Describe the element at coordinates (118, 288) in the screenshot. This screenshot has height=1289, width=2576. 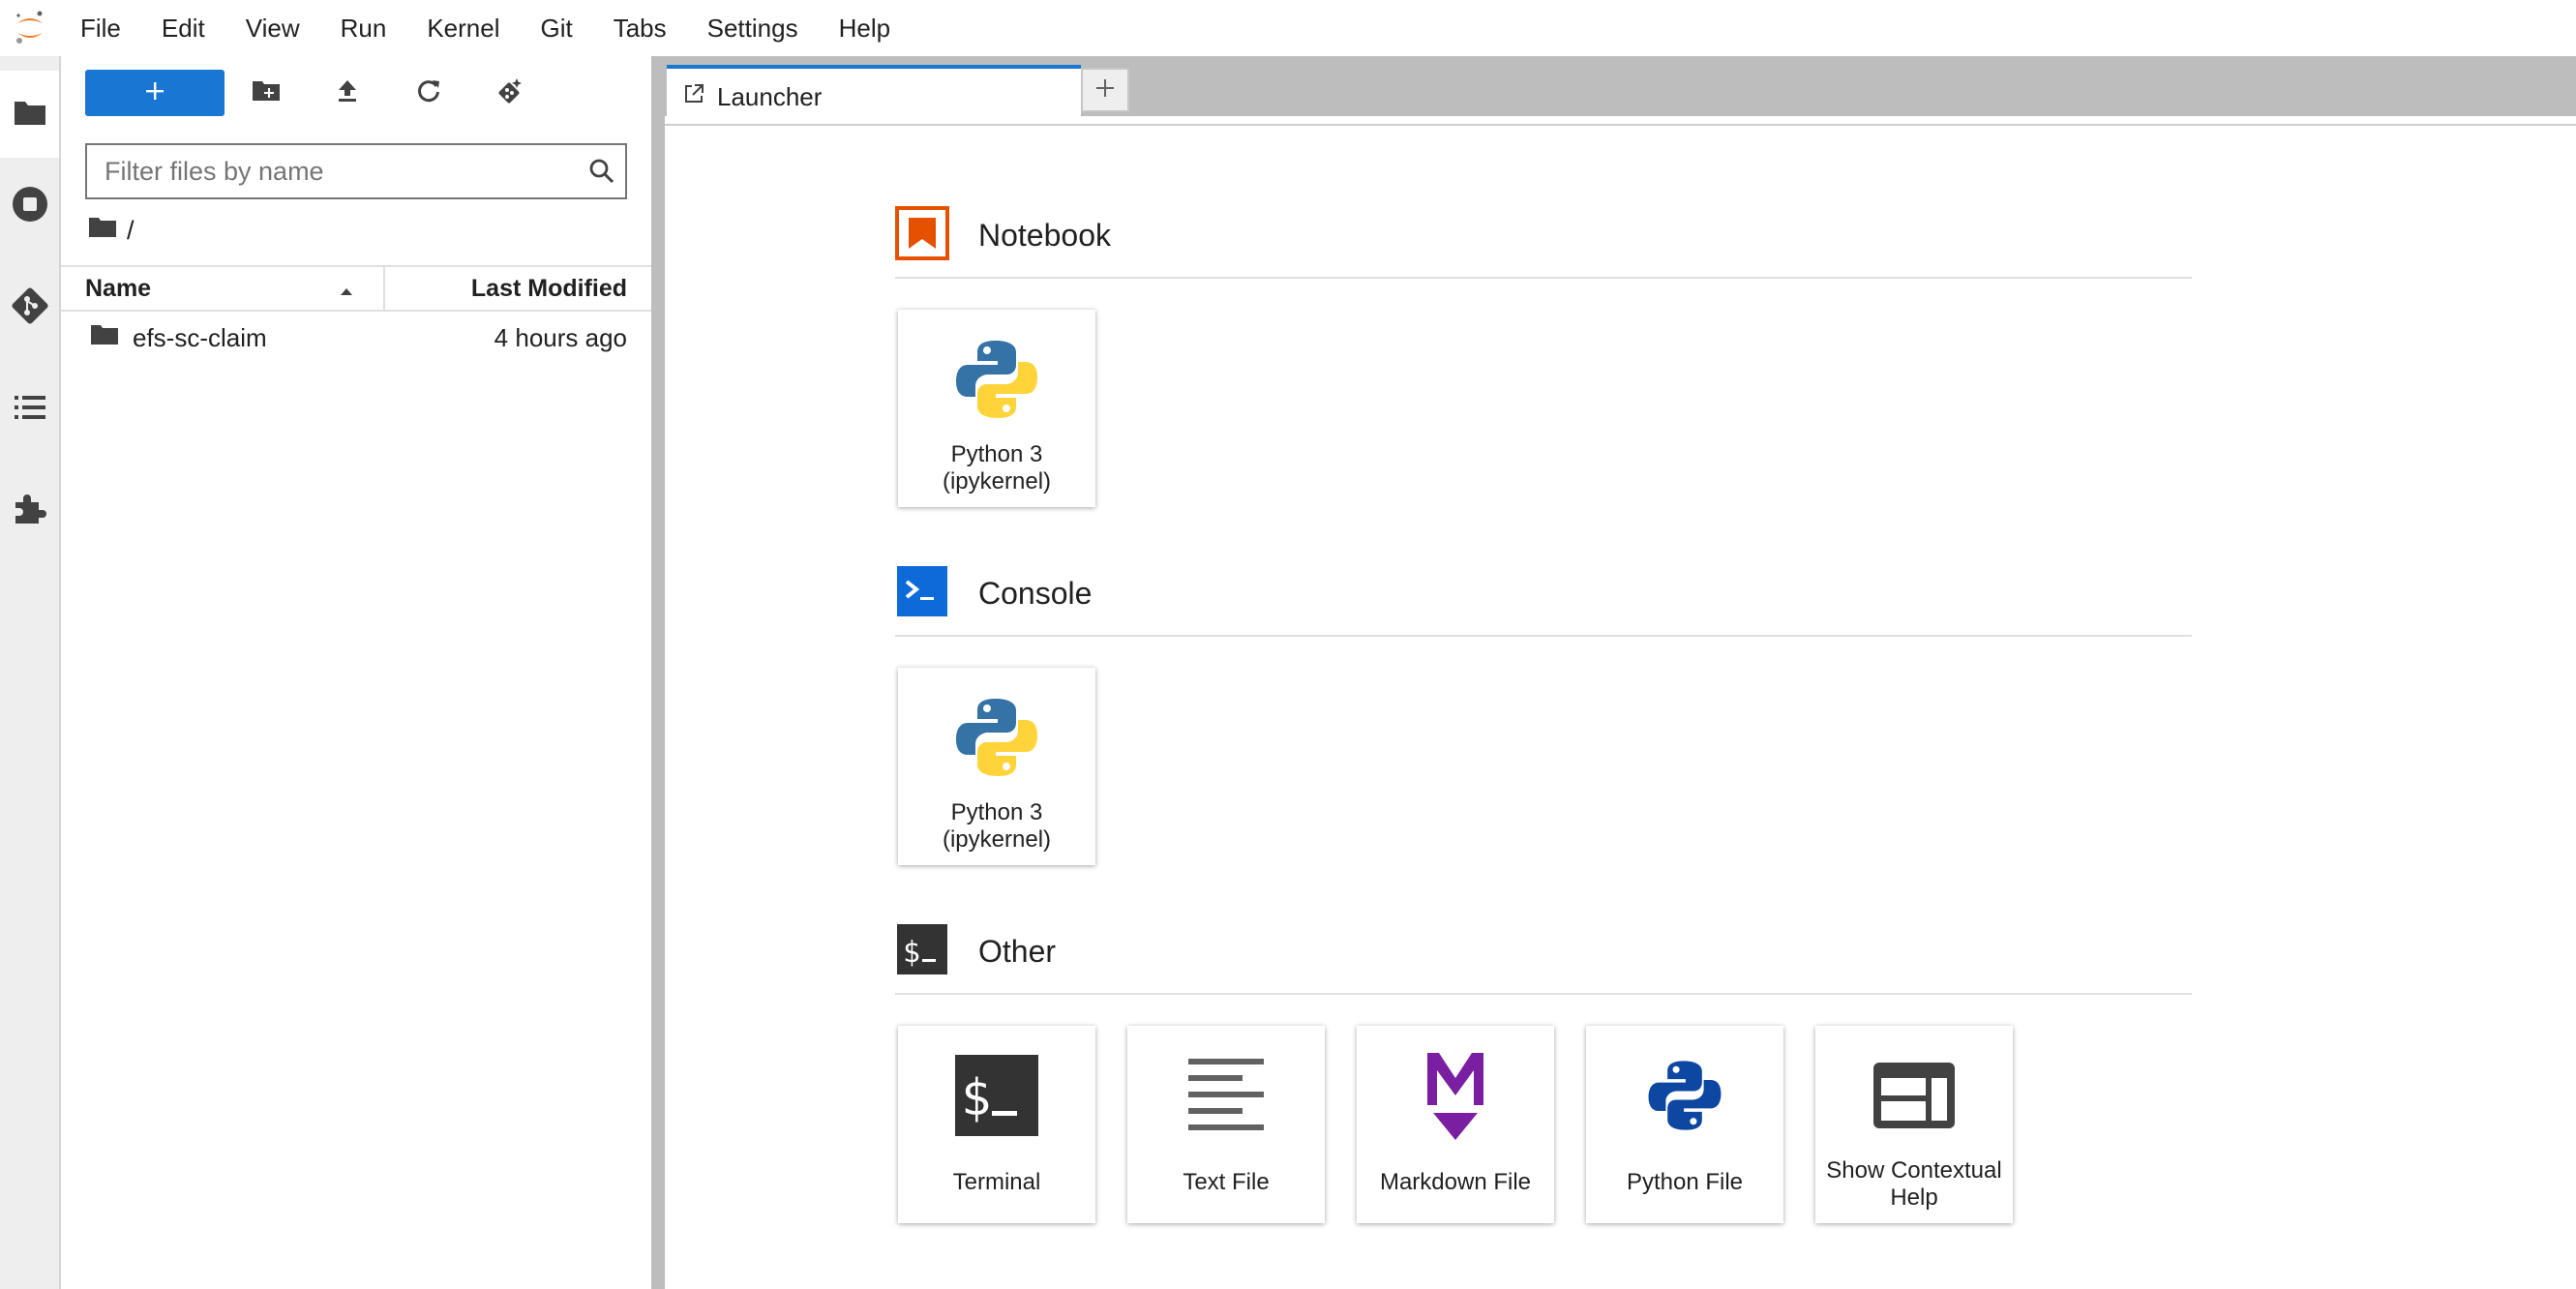
I see `column-header-name-label: Name` at that location.